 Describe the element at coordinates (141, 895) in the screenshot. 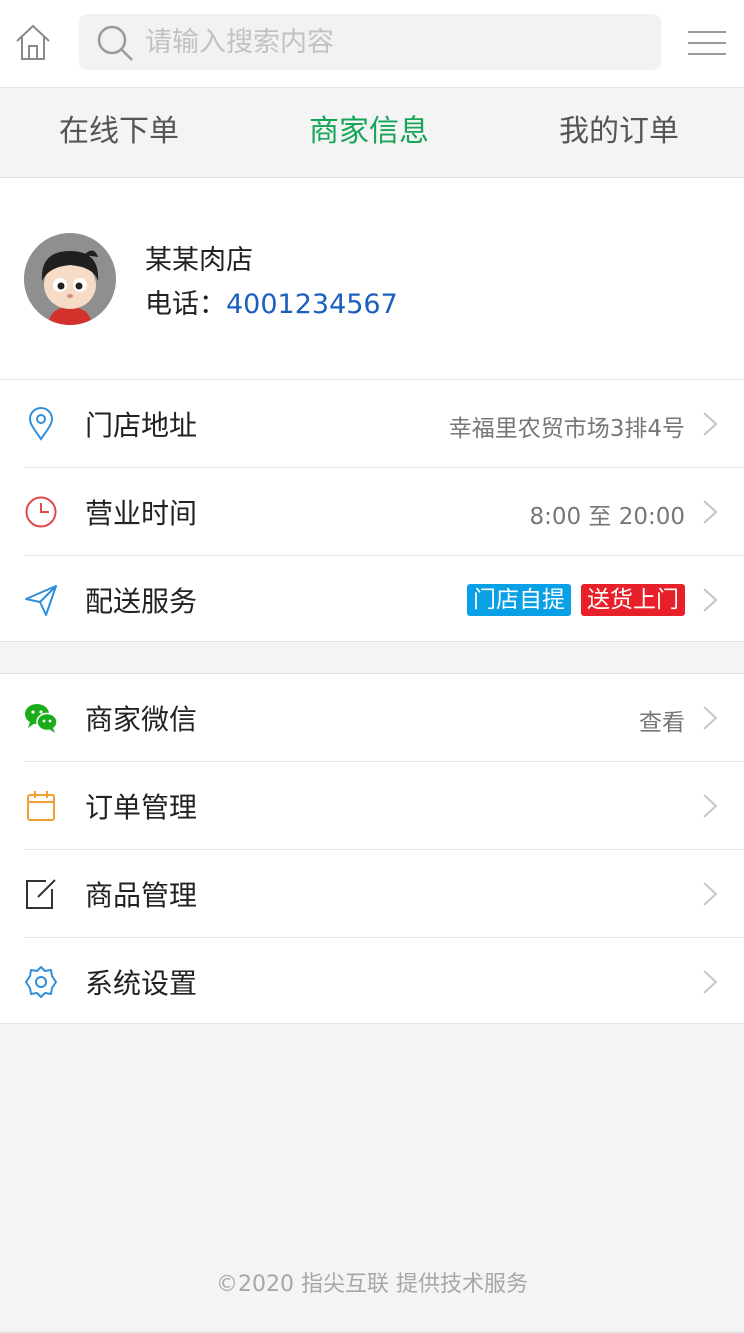

I see `row-label: 商品管理` at that location.